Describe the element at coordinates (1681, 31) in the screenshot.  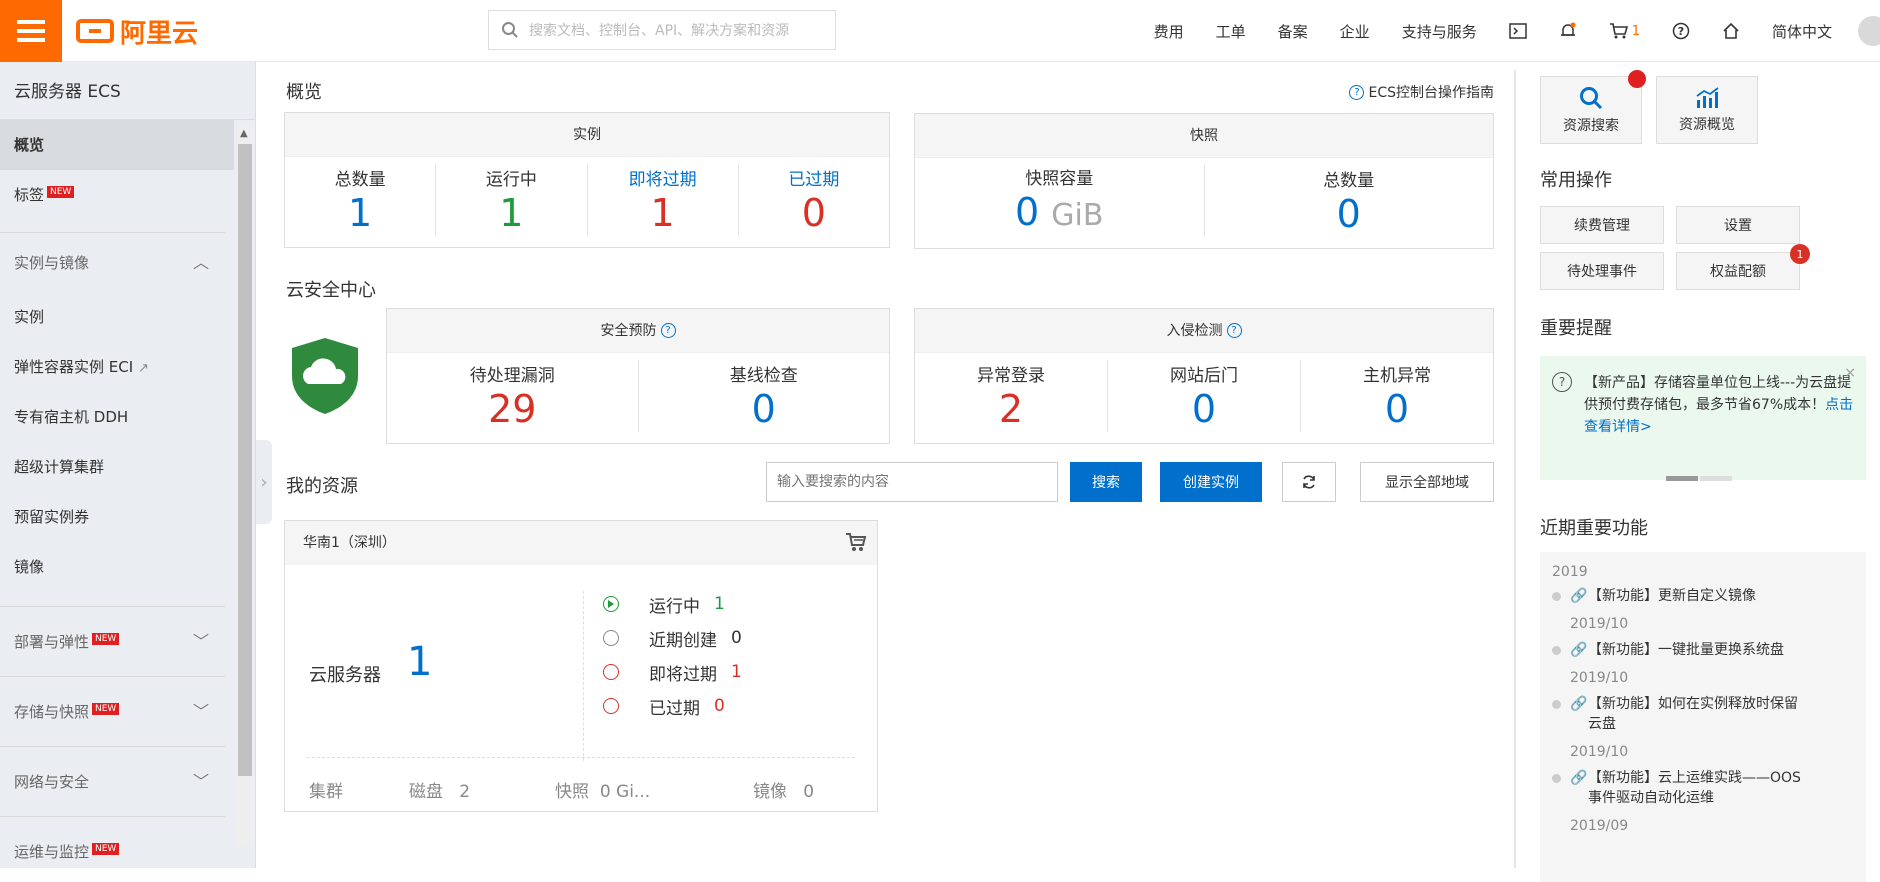
I see `help-icon: ?` at that location.